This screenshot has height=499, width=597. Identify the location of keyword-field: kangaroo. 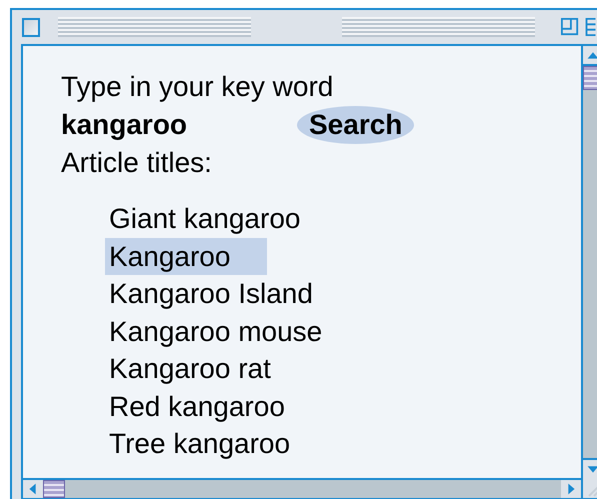
(179, 125).